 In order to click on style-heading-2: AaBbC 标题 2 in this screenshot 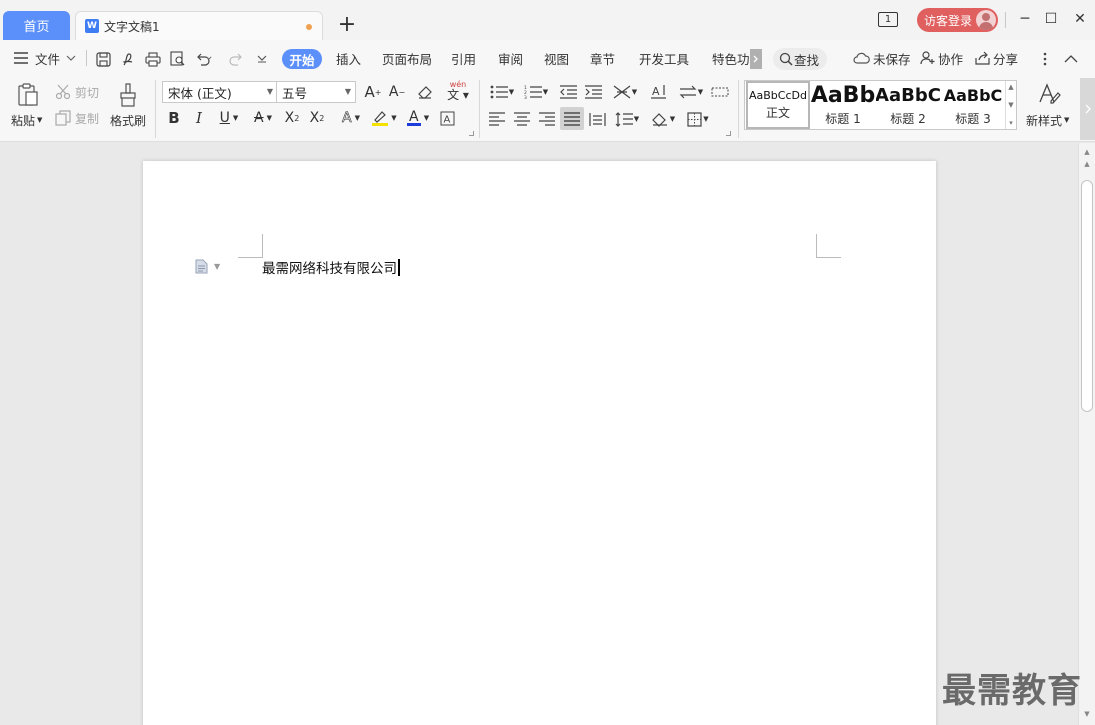, I will do `click(908, 105)`.